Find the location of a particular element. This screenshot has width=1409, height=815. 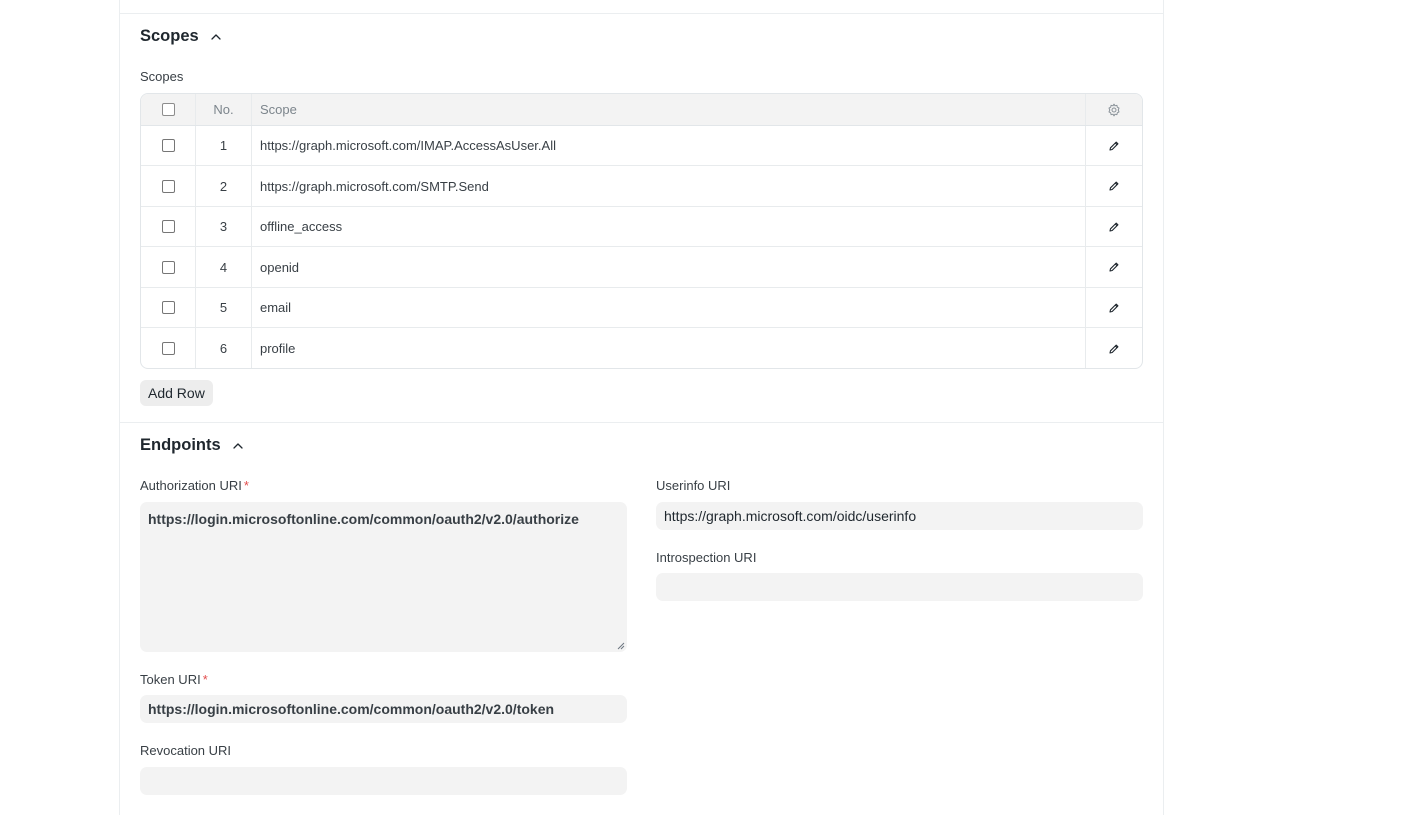

select-all-checkbox is located at coordinates (168, 109).